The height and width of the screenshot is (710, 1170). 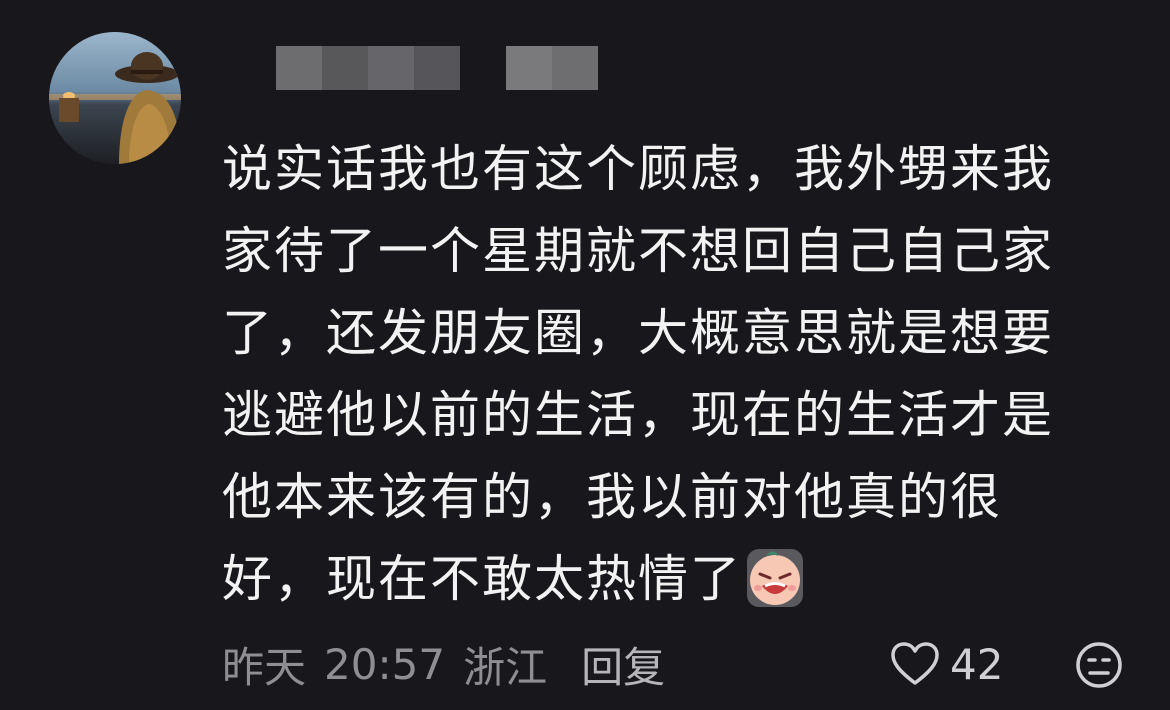 What do you see at coordinates (638, 415) in the screenshot?
I see `comment-line: 逃避他以前的生活，现在的生活才是` at bounding box center [638, 415].